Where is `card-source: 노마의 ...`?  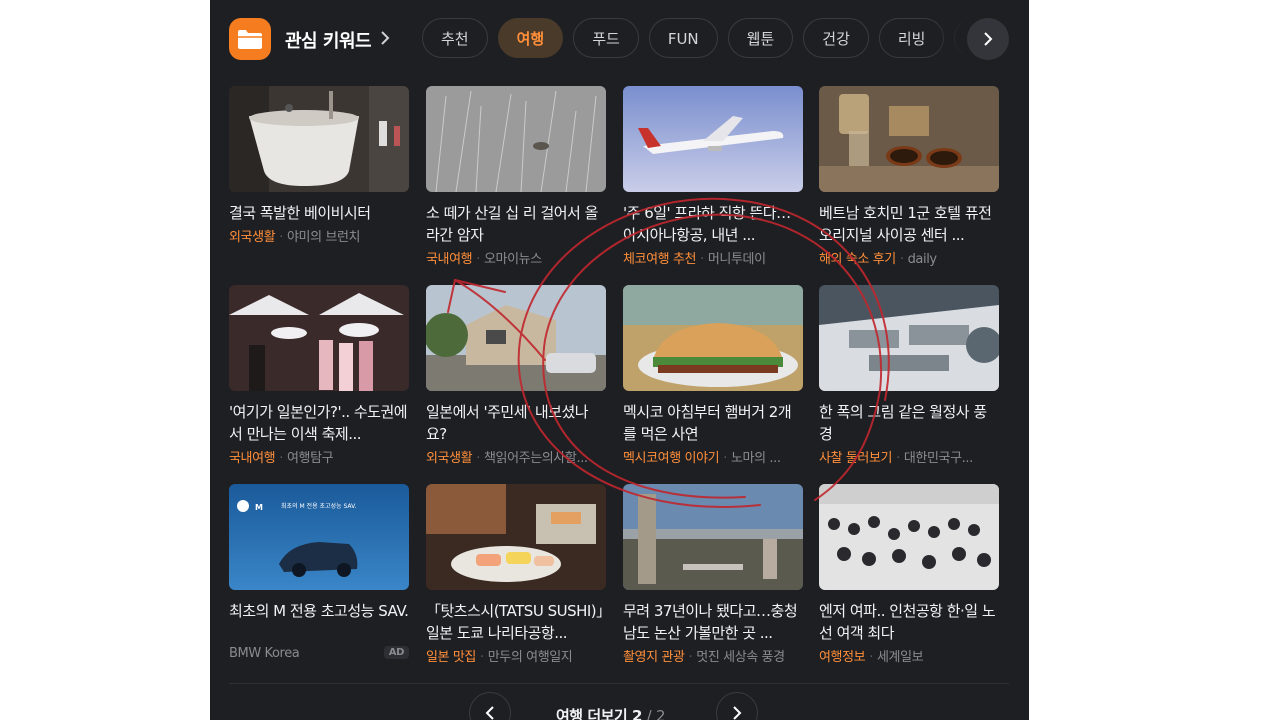
card-source: 노마의 ... is located at coordinates (755, 458).